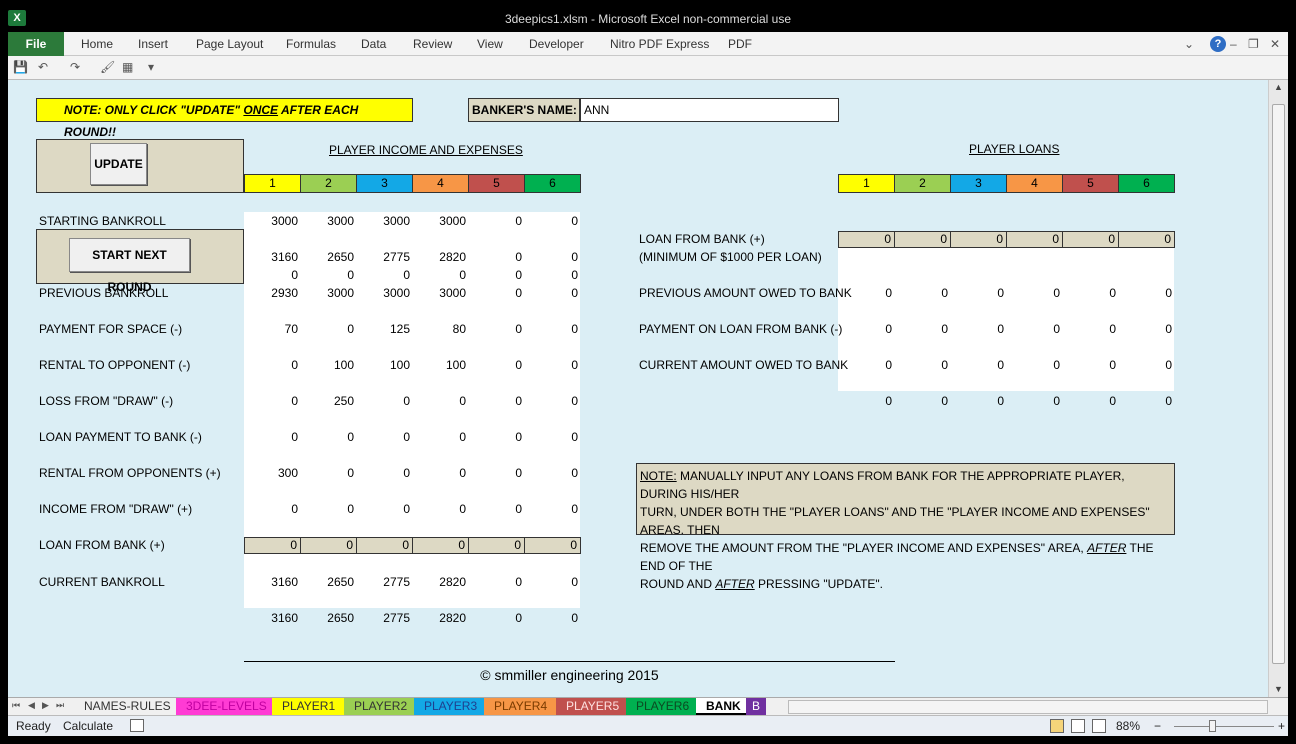  I want to click on macro-record-icon, so click(137, 725).